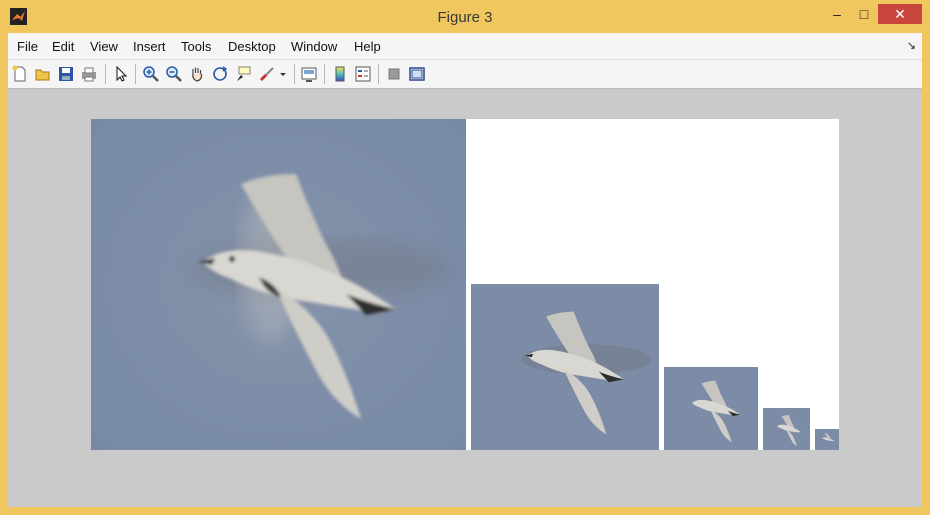  Describe the element at coordinates (363, 74) in the screenshot. I see `insert-legend-icon` at that location.